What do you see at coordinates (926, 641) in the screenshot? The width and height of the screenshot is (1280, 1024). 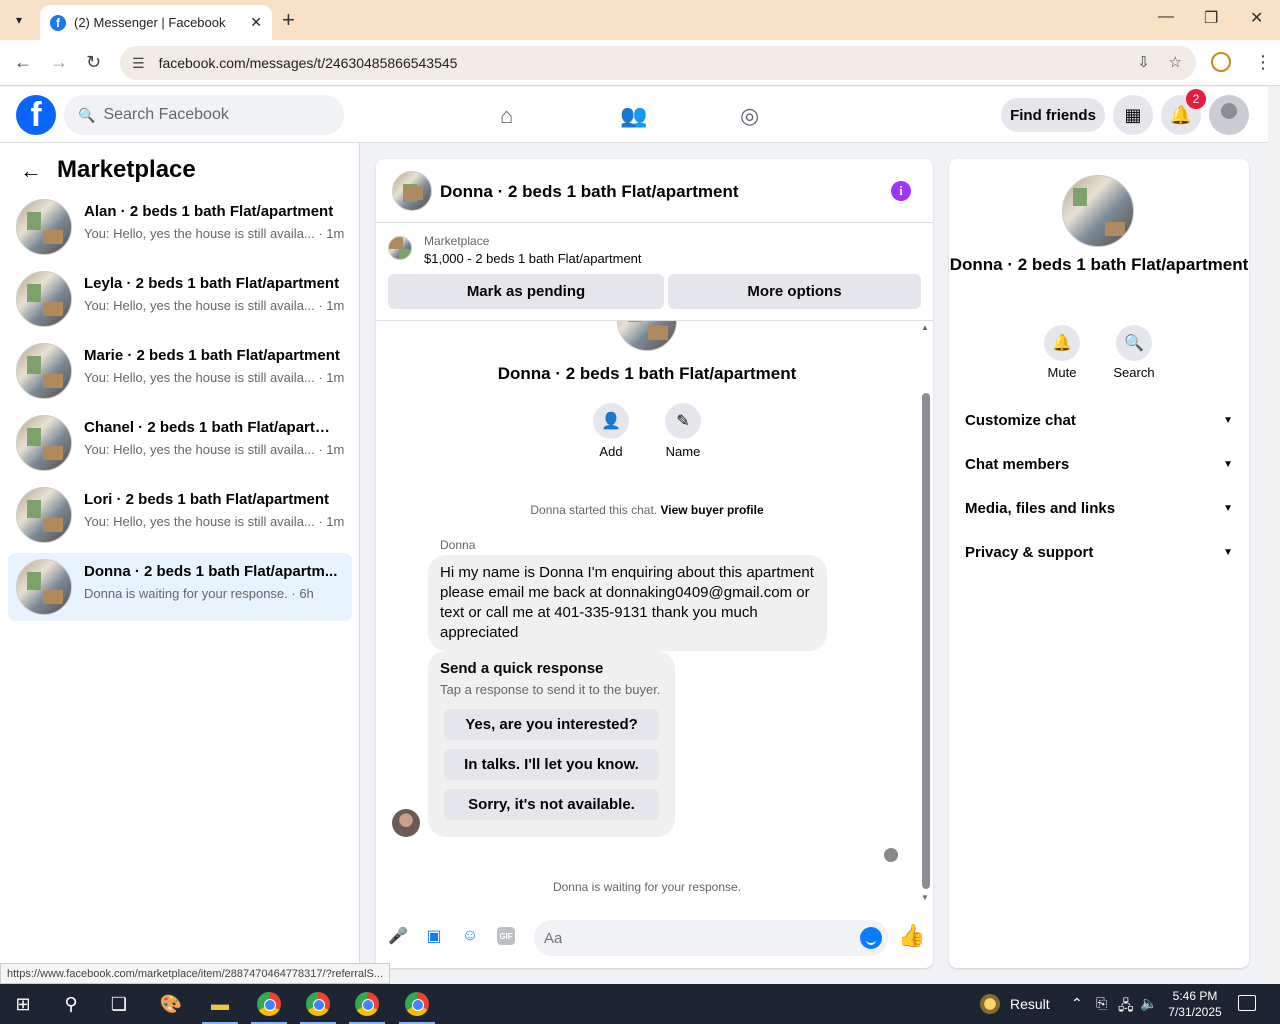 I see `scrollbar-thumb` at bounding box center [926, 641].